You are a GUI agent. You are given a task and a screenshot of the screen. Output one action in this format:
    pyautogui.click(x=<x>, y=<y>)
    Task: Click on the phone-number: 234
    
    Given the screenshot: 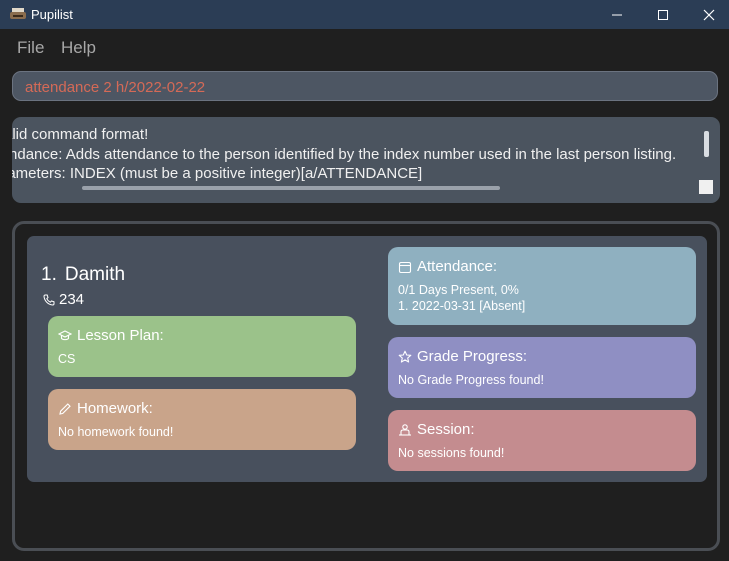 What is the action you would take?
    pyautogui.click(x=72, y=299)
    